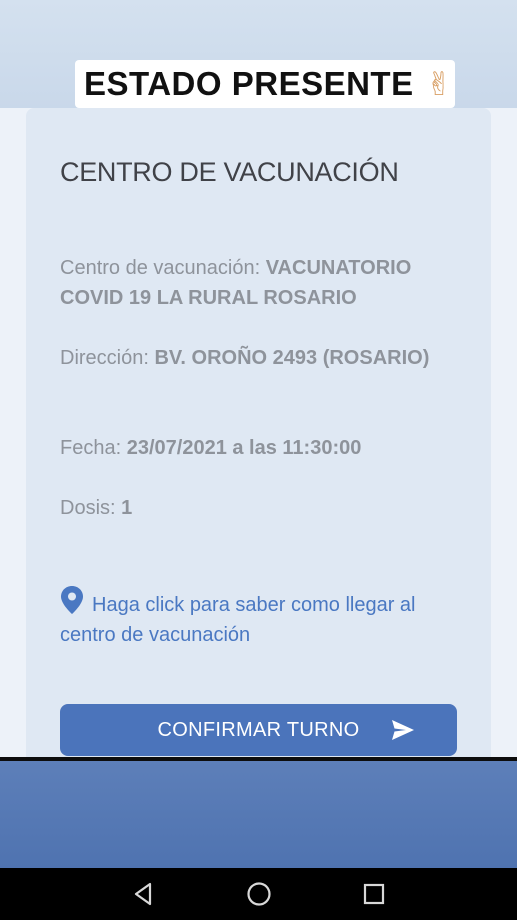 This screenshot has height=920, width=517. I want to click on confirm-turno-button: CONFIRMAR TURNO, so click(258, 730).